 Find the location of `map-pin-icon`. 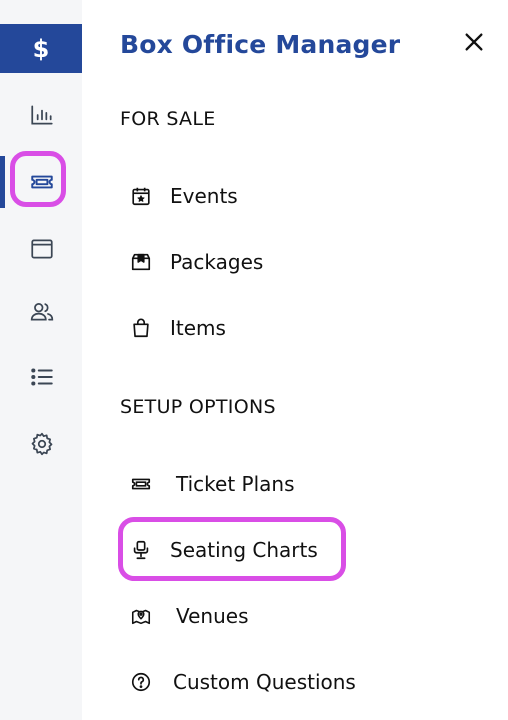

map-pin-icon is located at coordinates (141, 616).